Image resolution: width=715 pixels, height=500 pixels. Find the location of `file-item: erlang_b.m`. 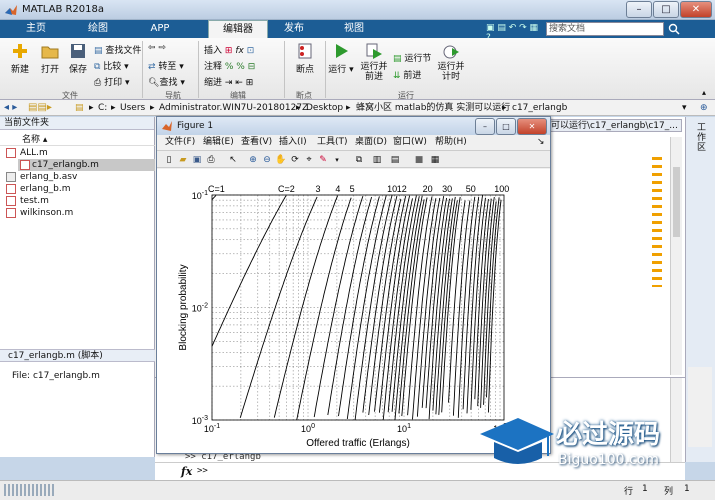

file-item: erlang_b.m is located at coordinates (38, 189).